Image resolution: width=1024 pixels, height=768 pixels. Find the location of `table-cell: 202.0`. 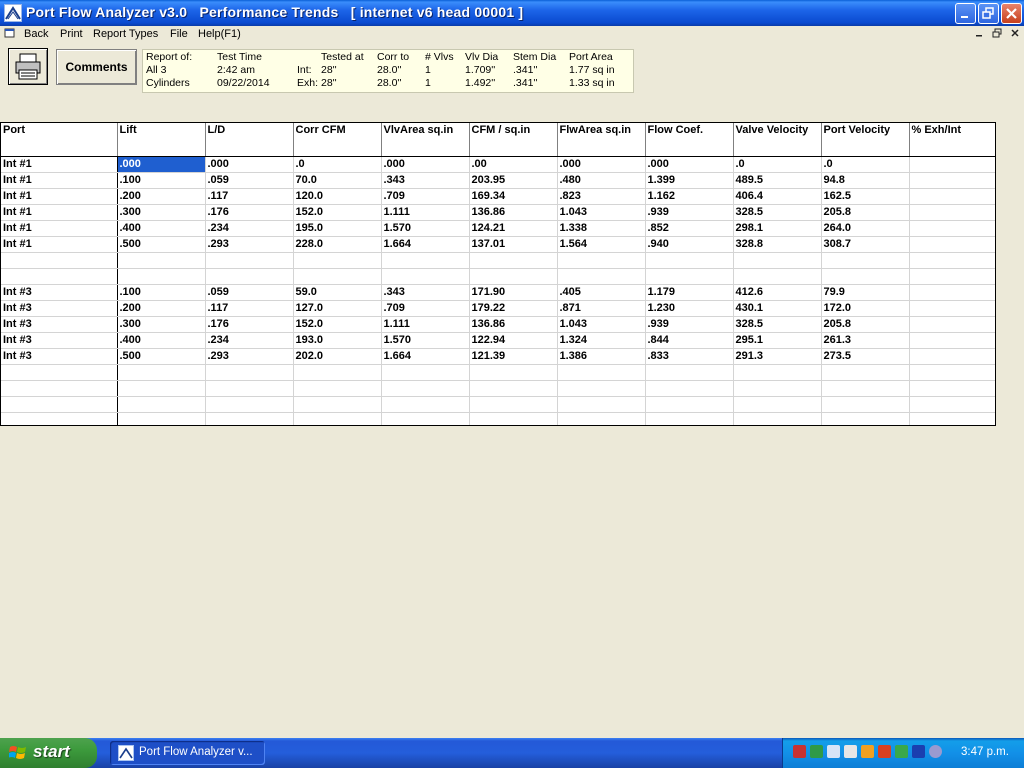

table-cell: 202.0 is located at coordinates (337, 356).